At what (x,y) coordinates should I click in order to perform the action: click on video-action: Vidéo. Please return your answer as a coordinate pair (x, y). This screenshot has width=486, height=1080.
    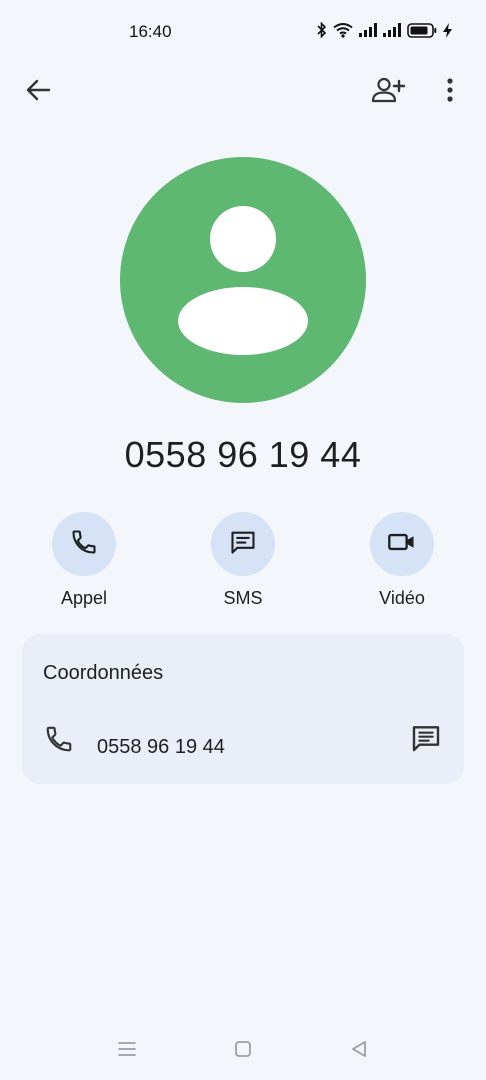
    Looking at the image, I should click on (402, 560).